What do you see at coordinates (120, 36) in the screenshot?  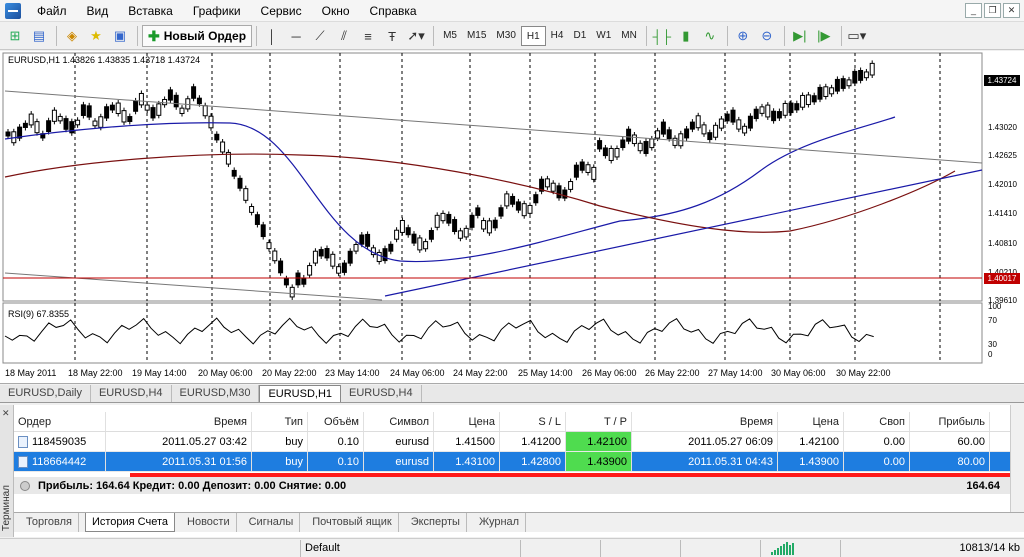 I see `terminal-icon: ▣` at bounding box center [120, 36].